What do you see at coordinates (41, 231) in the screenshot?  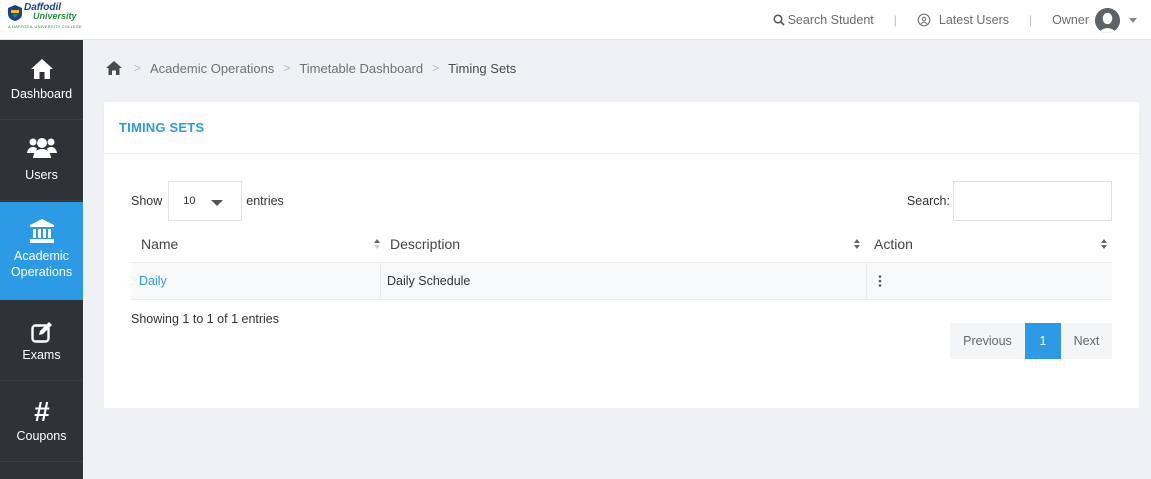 I see `bank-icon` at bounding box center [41, 231].